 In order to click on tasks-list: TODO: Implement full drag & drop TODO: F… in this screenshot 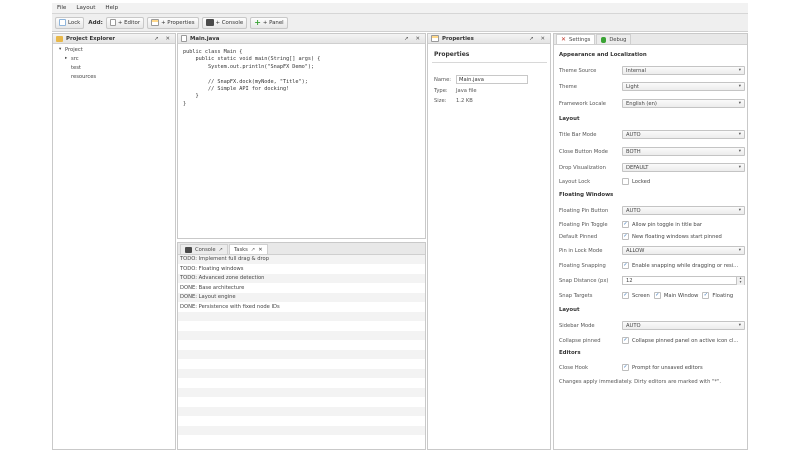, I will do `click(301, 345)`.